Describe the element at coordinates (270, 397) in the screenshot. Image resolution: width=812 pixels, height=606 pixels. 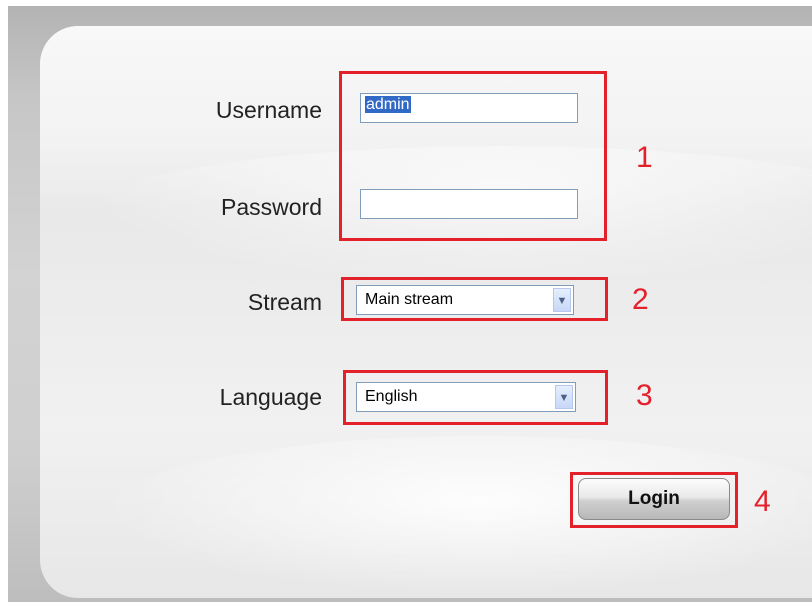
I see `language-label: Language` at that location.